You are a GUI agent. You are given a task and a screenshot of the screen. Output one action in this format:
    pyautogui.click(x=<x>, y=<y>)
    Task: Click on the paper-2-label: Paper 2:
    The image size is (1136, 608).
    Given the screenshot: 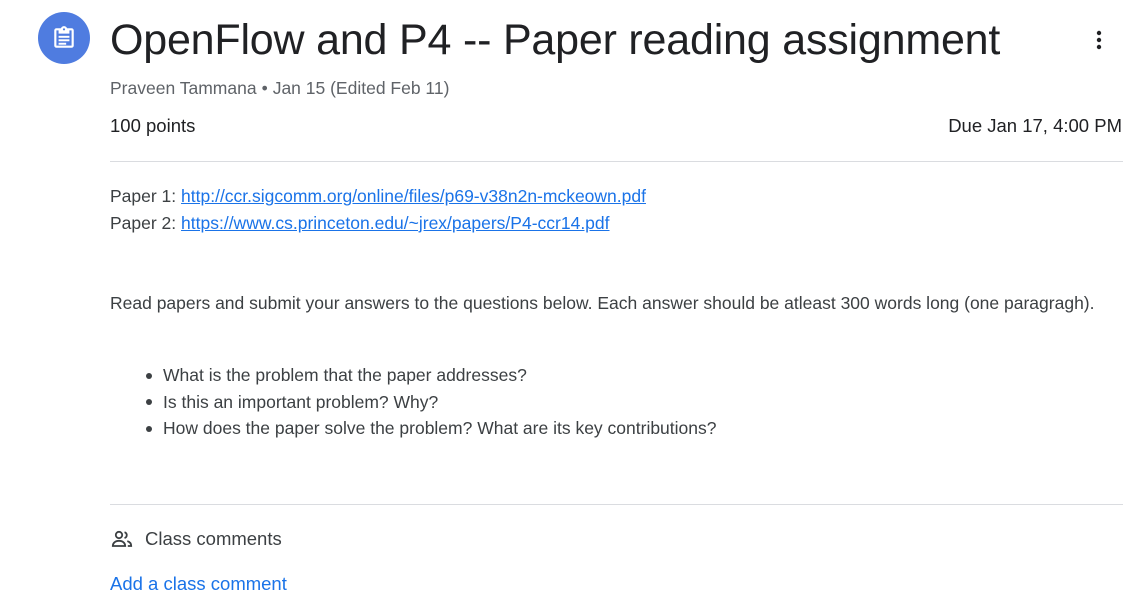 What is the action you would take?
    pyautogui.click(x=146, y=223)
    